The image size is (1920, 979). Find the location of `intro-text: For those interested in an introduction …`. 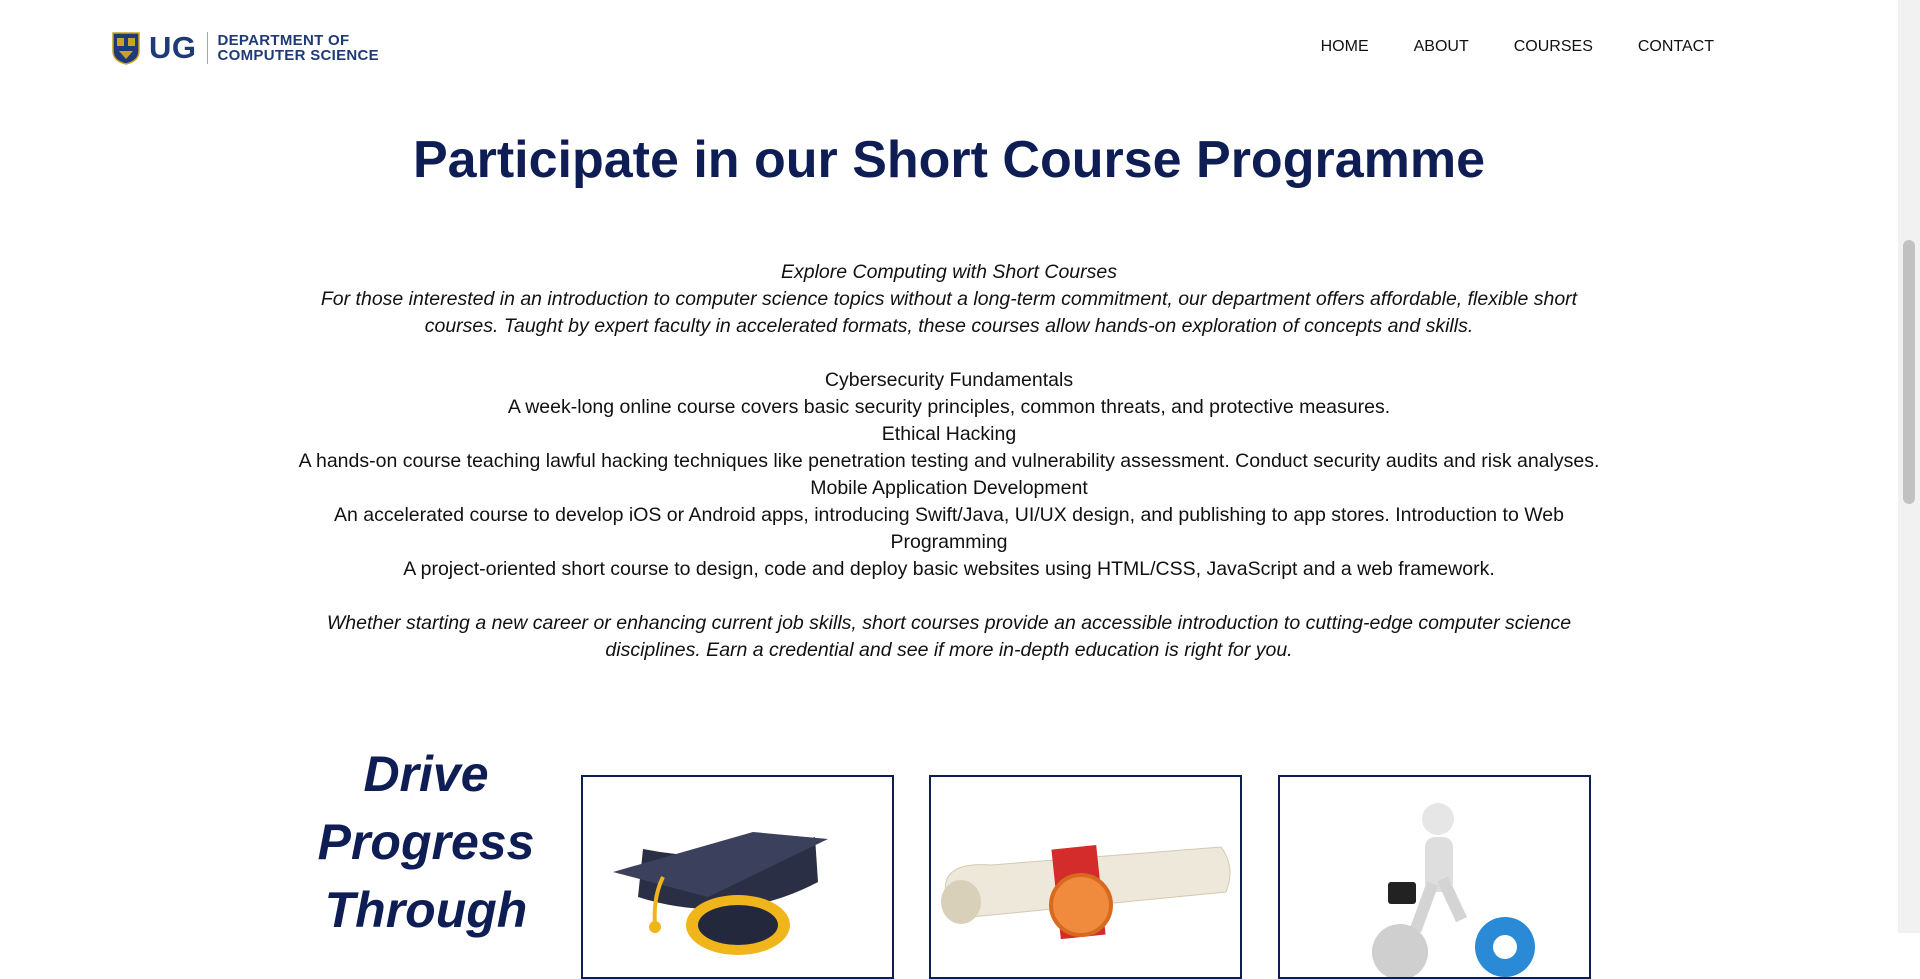

intro-text: For those interested in an introduction … is located at coordinates (949, 312).